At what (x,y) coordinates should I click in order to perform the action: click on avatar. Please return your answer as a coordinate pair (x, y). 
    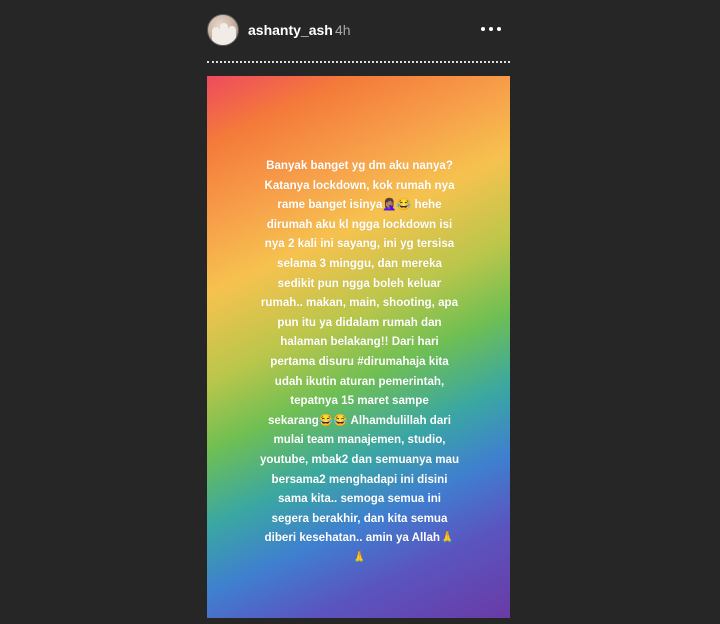
    Looking at the image, I should click on (223, 30).